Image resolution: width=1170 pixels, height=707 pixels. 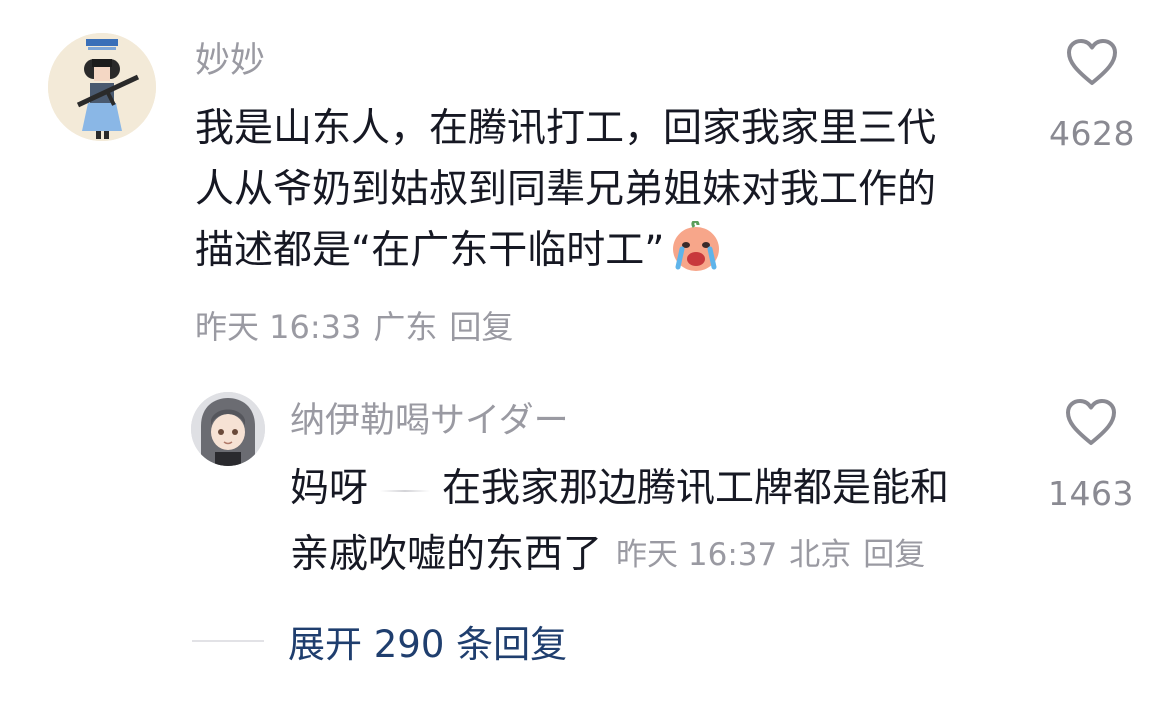 I want to click on main-comment-avatar, so click(x=102, y=87).